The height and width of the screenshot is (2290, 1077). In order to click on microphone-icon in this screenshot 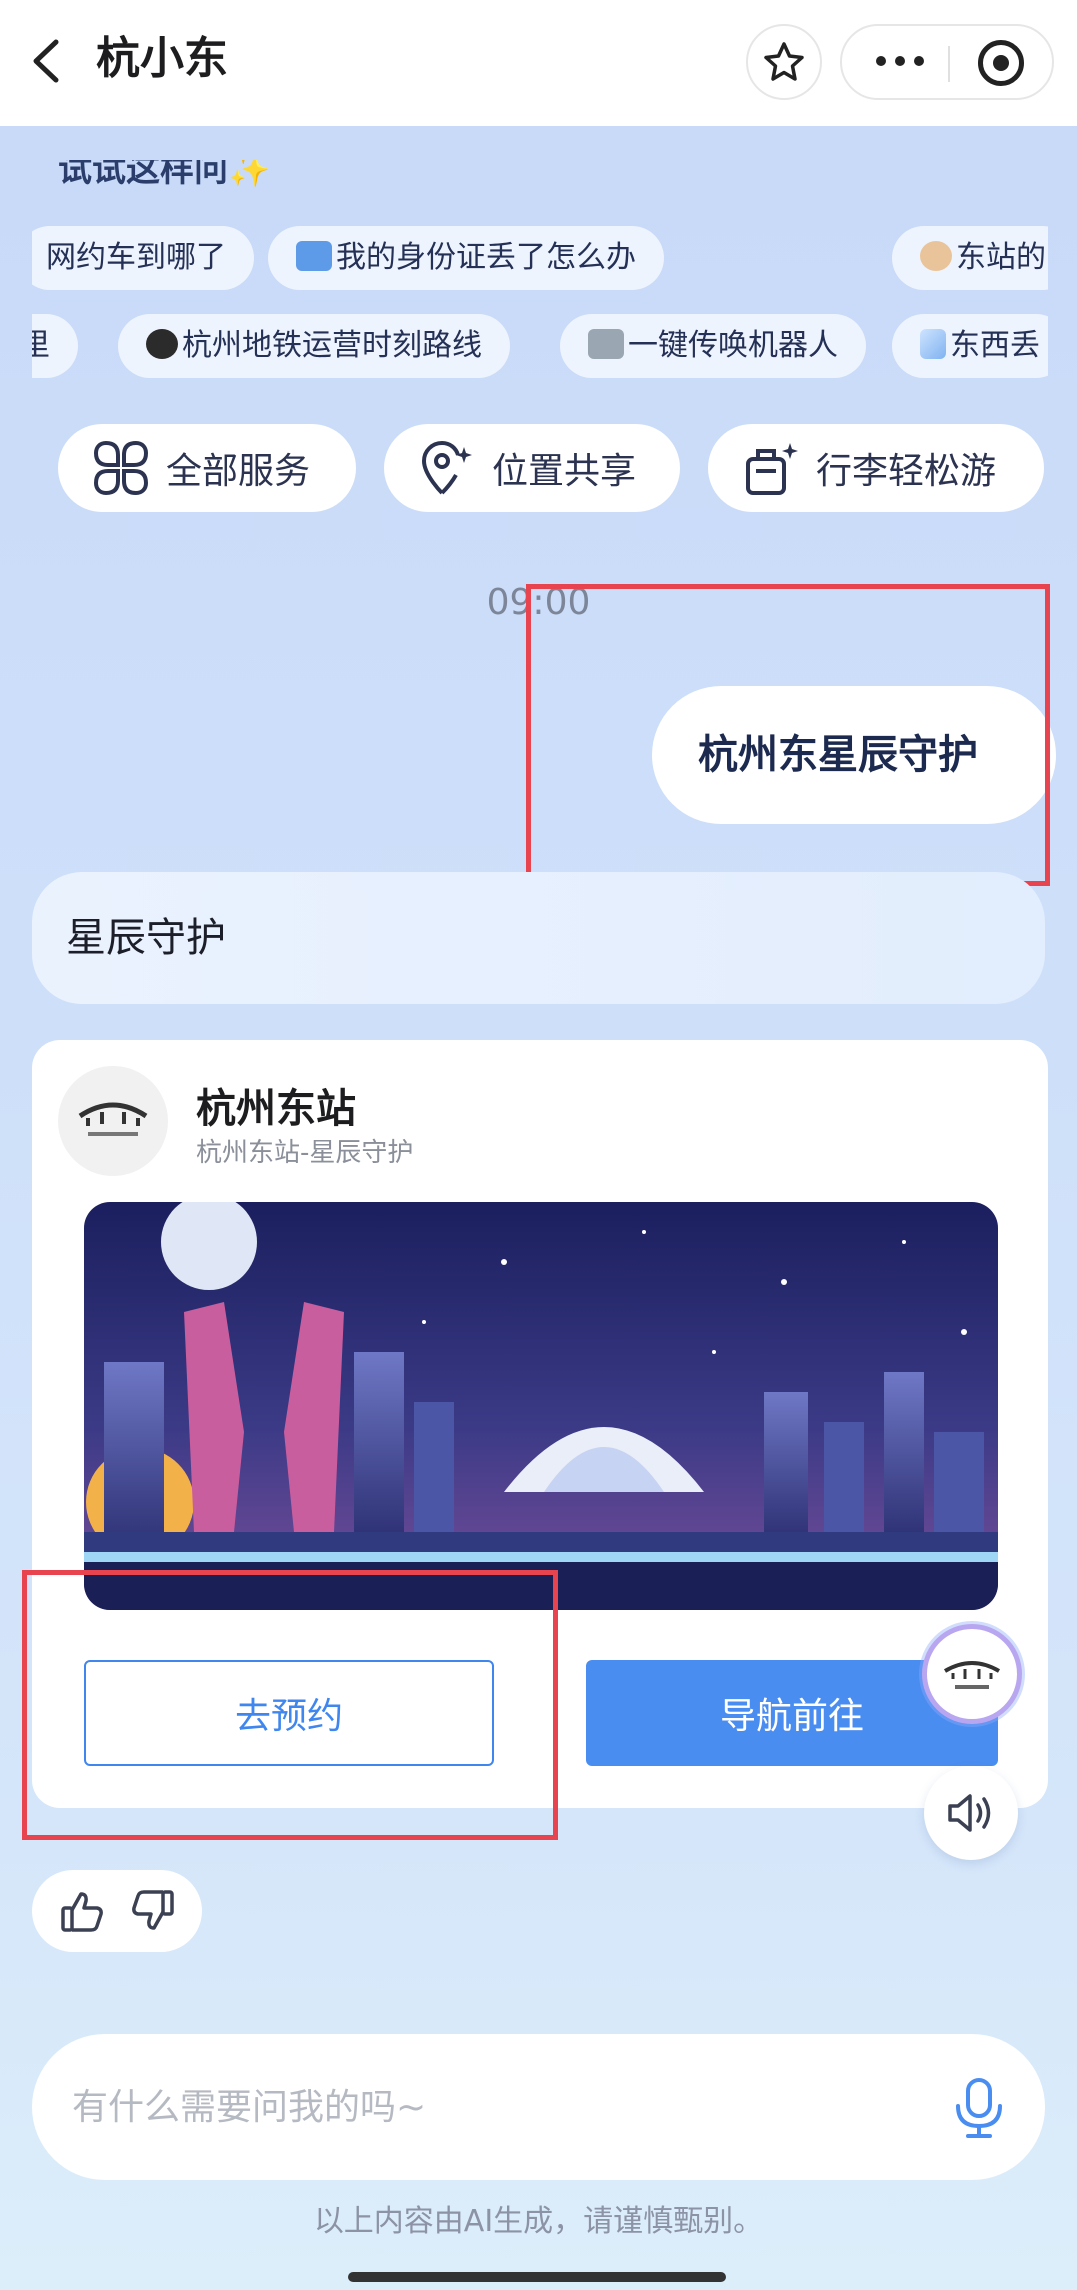, I will do `click(979, 2107)`.